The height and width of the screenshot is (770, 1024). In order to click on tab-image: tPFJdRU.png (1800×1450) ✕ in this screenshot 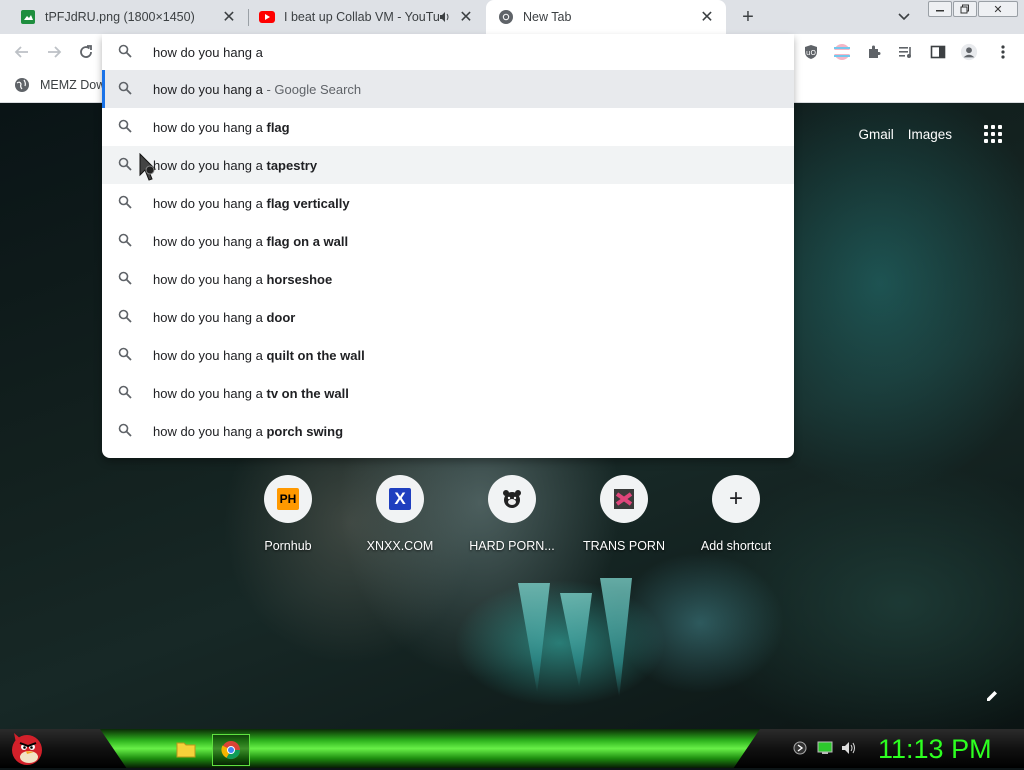, I will do `click(124, 17)`.